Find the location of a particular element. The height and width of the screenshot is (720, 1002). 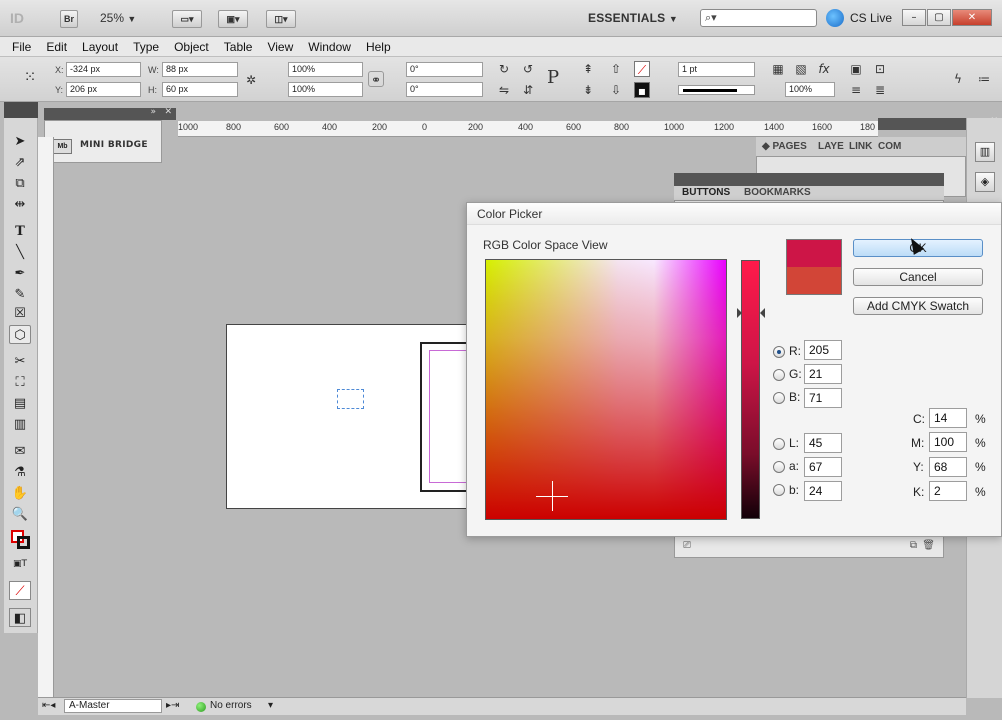

align-center-icon: ≣ is located at coordinates (880, 90).